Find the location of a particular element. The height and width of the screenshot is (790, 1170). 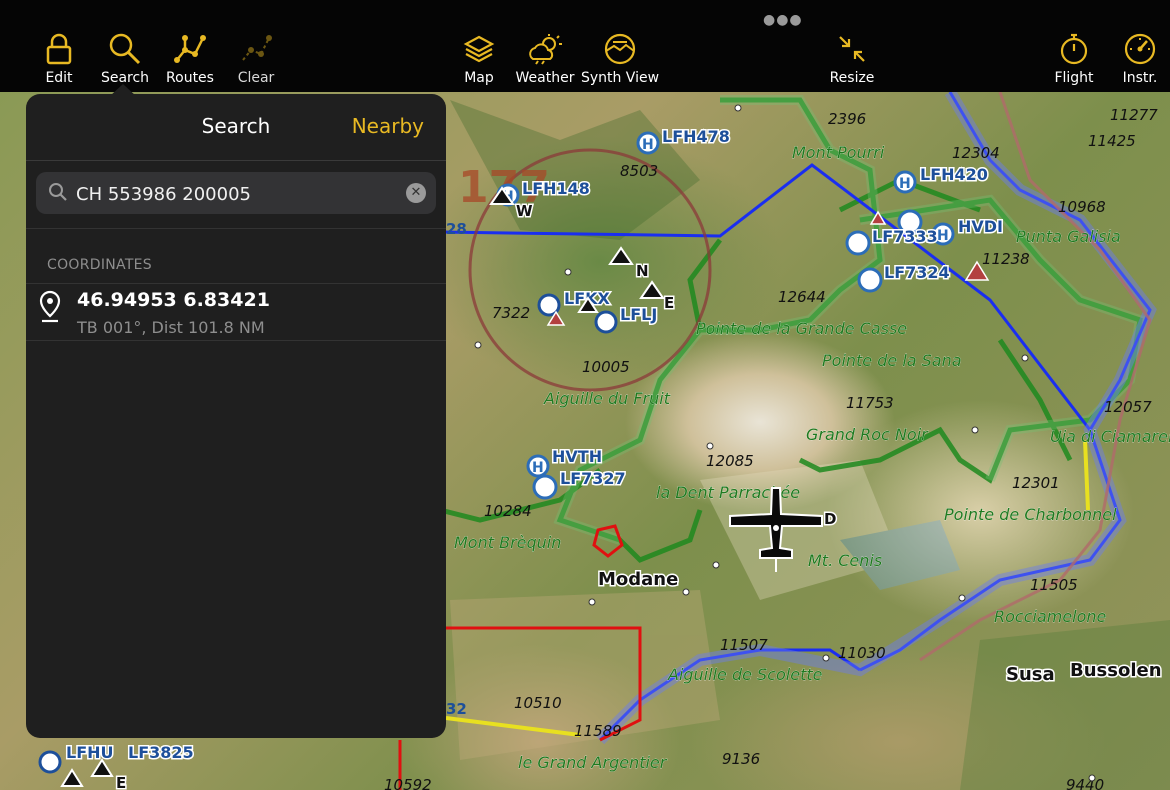

elevation-label: 11505 is located at coordinates (1054, 585).